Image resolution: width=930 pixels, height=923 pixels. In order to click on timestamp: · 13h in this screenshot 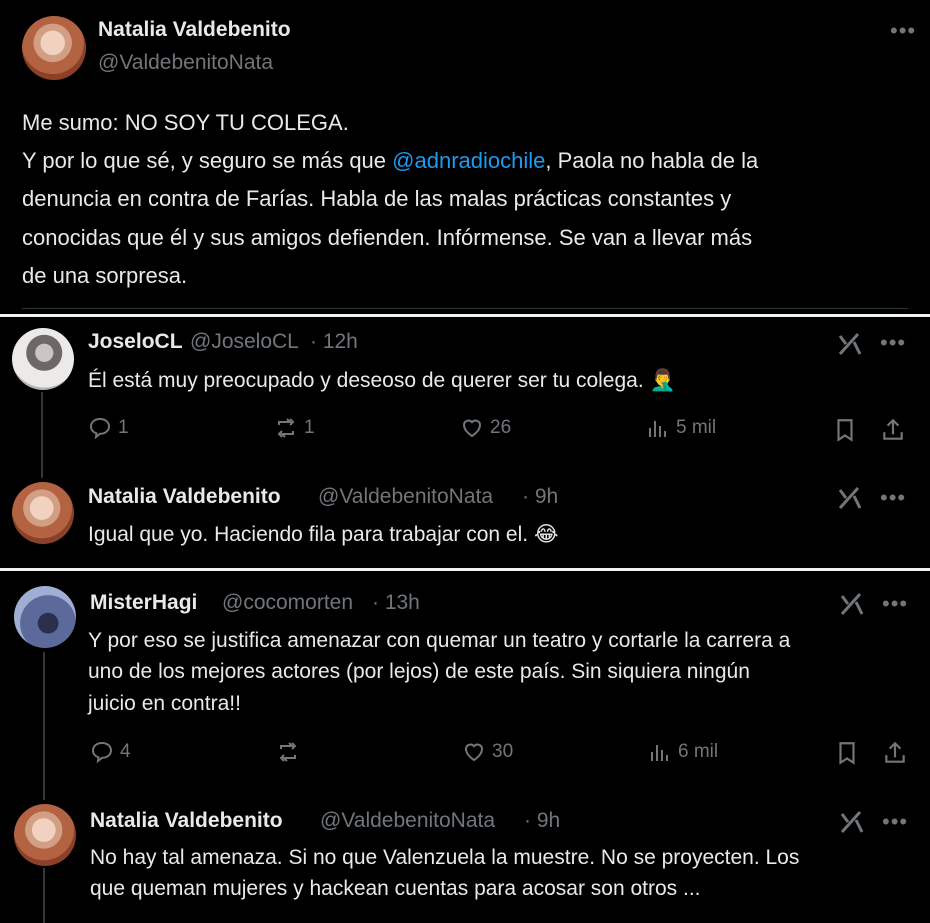, I will do `click(396, 603)`.